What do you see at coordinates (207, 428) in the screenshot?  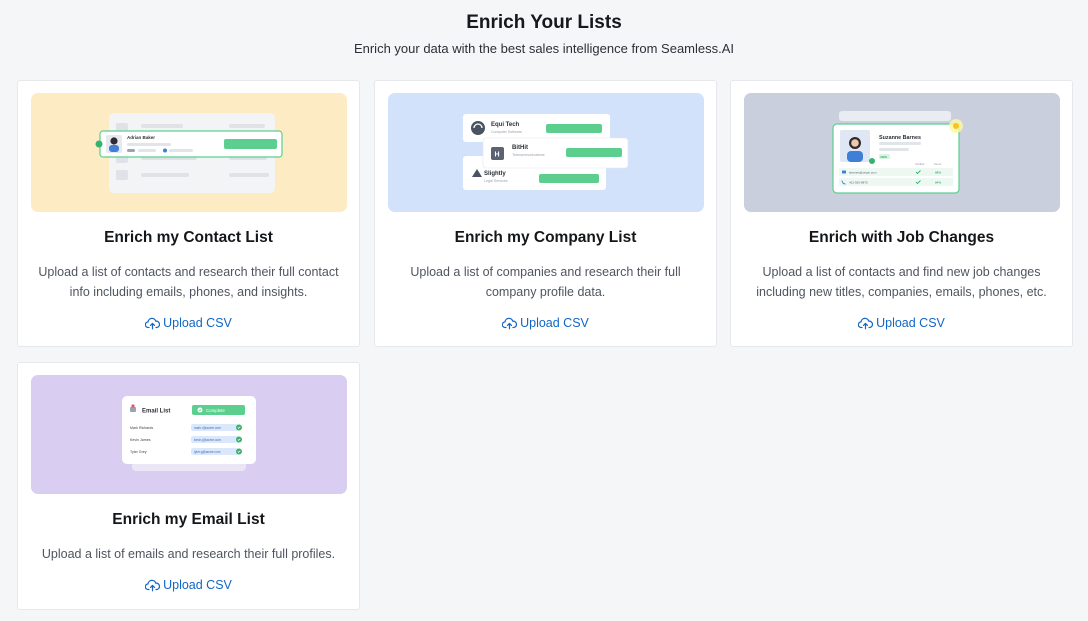 I see `email-row-email-text: mark.r@acme.com` at bounding box center [207, 428].